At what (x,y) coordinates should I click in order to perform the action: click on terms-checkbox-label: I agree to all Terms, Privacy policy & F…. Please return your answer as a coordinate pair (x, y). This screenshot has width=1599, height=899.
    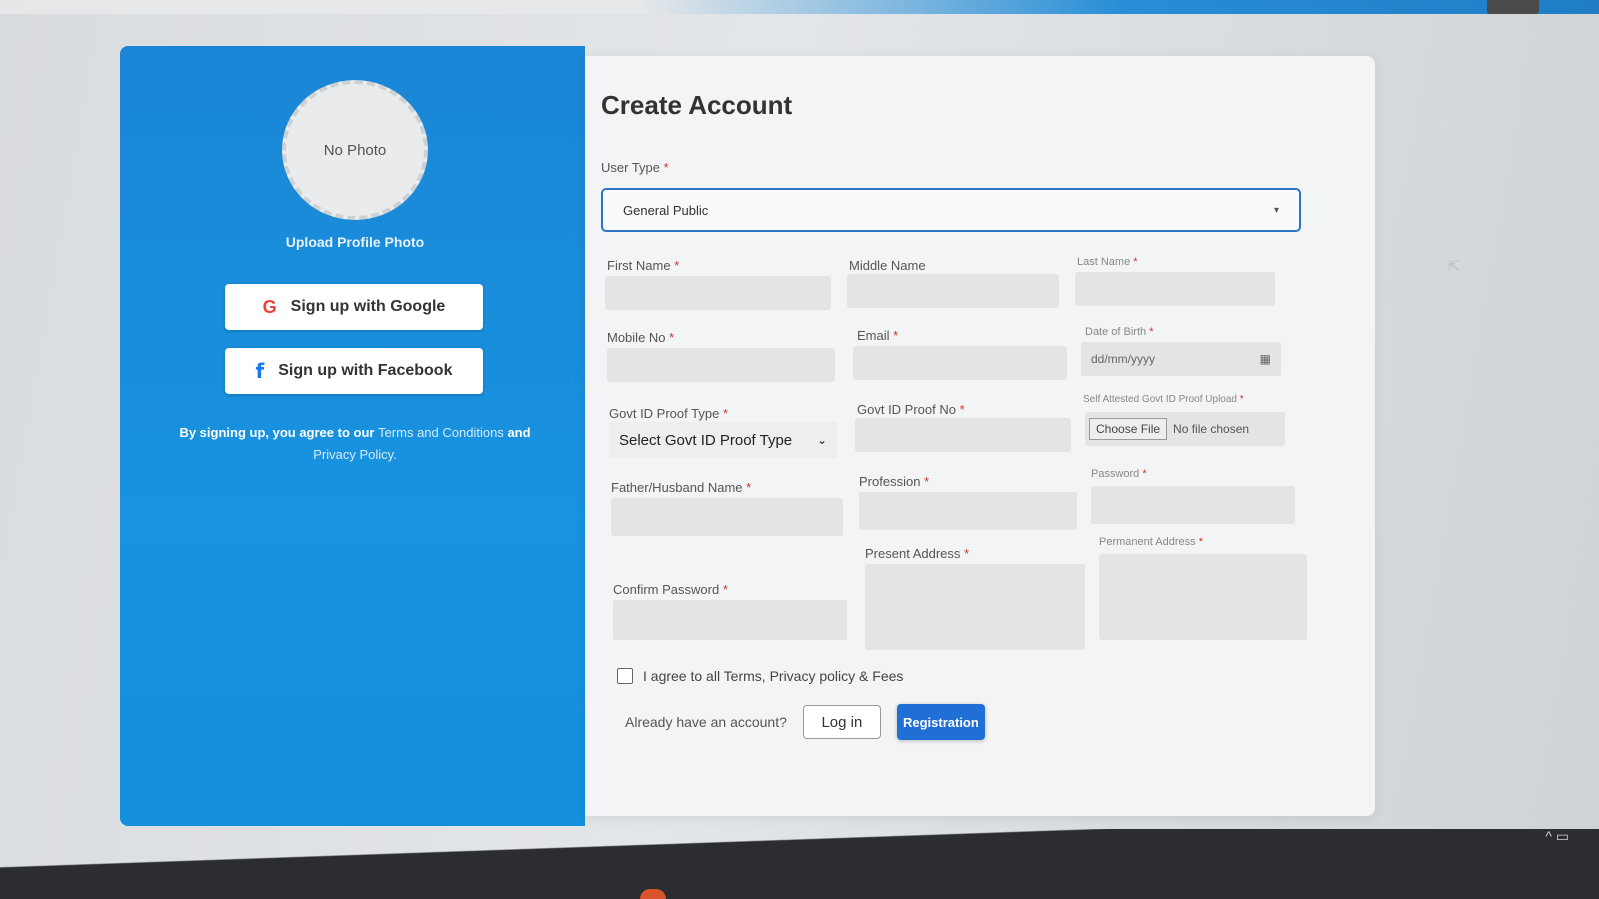
    Looking at the image, I should click on (773, 676).